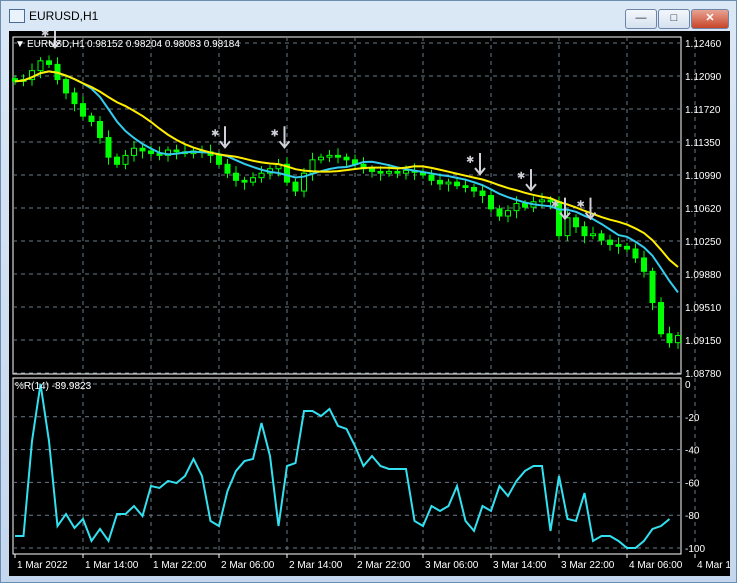 The image size is (737, 583). What do you see at coordinates (703, 176) in the screenshot?
I see `price-axis-label: 1.10990` at bounding box center [703, 176].